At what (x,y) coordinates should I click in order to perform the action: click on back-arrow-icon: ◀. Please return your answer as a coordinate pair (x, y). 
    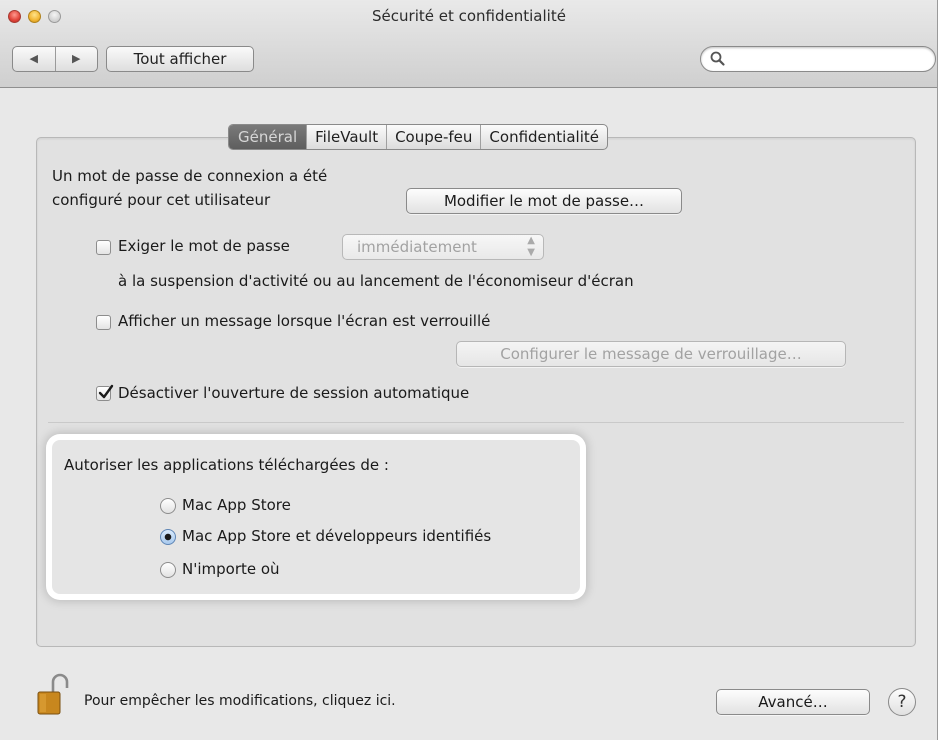
    Looking at the image, I should click on (34, 59).